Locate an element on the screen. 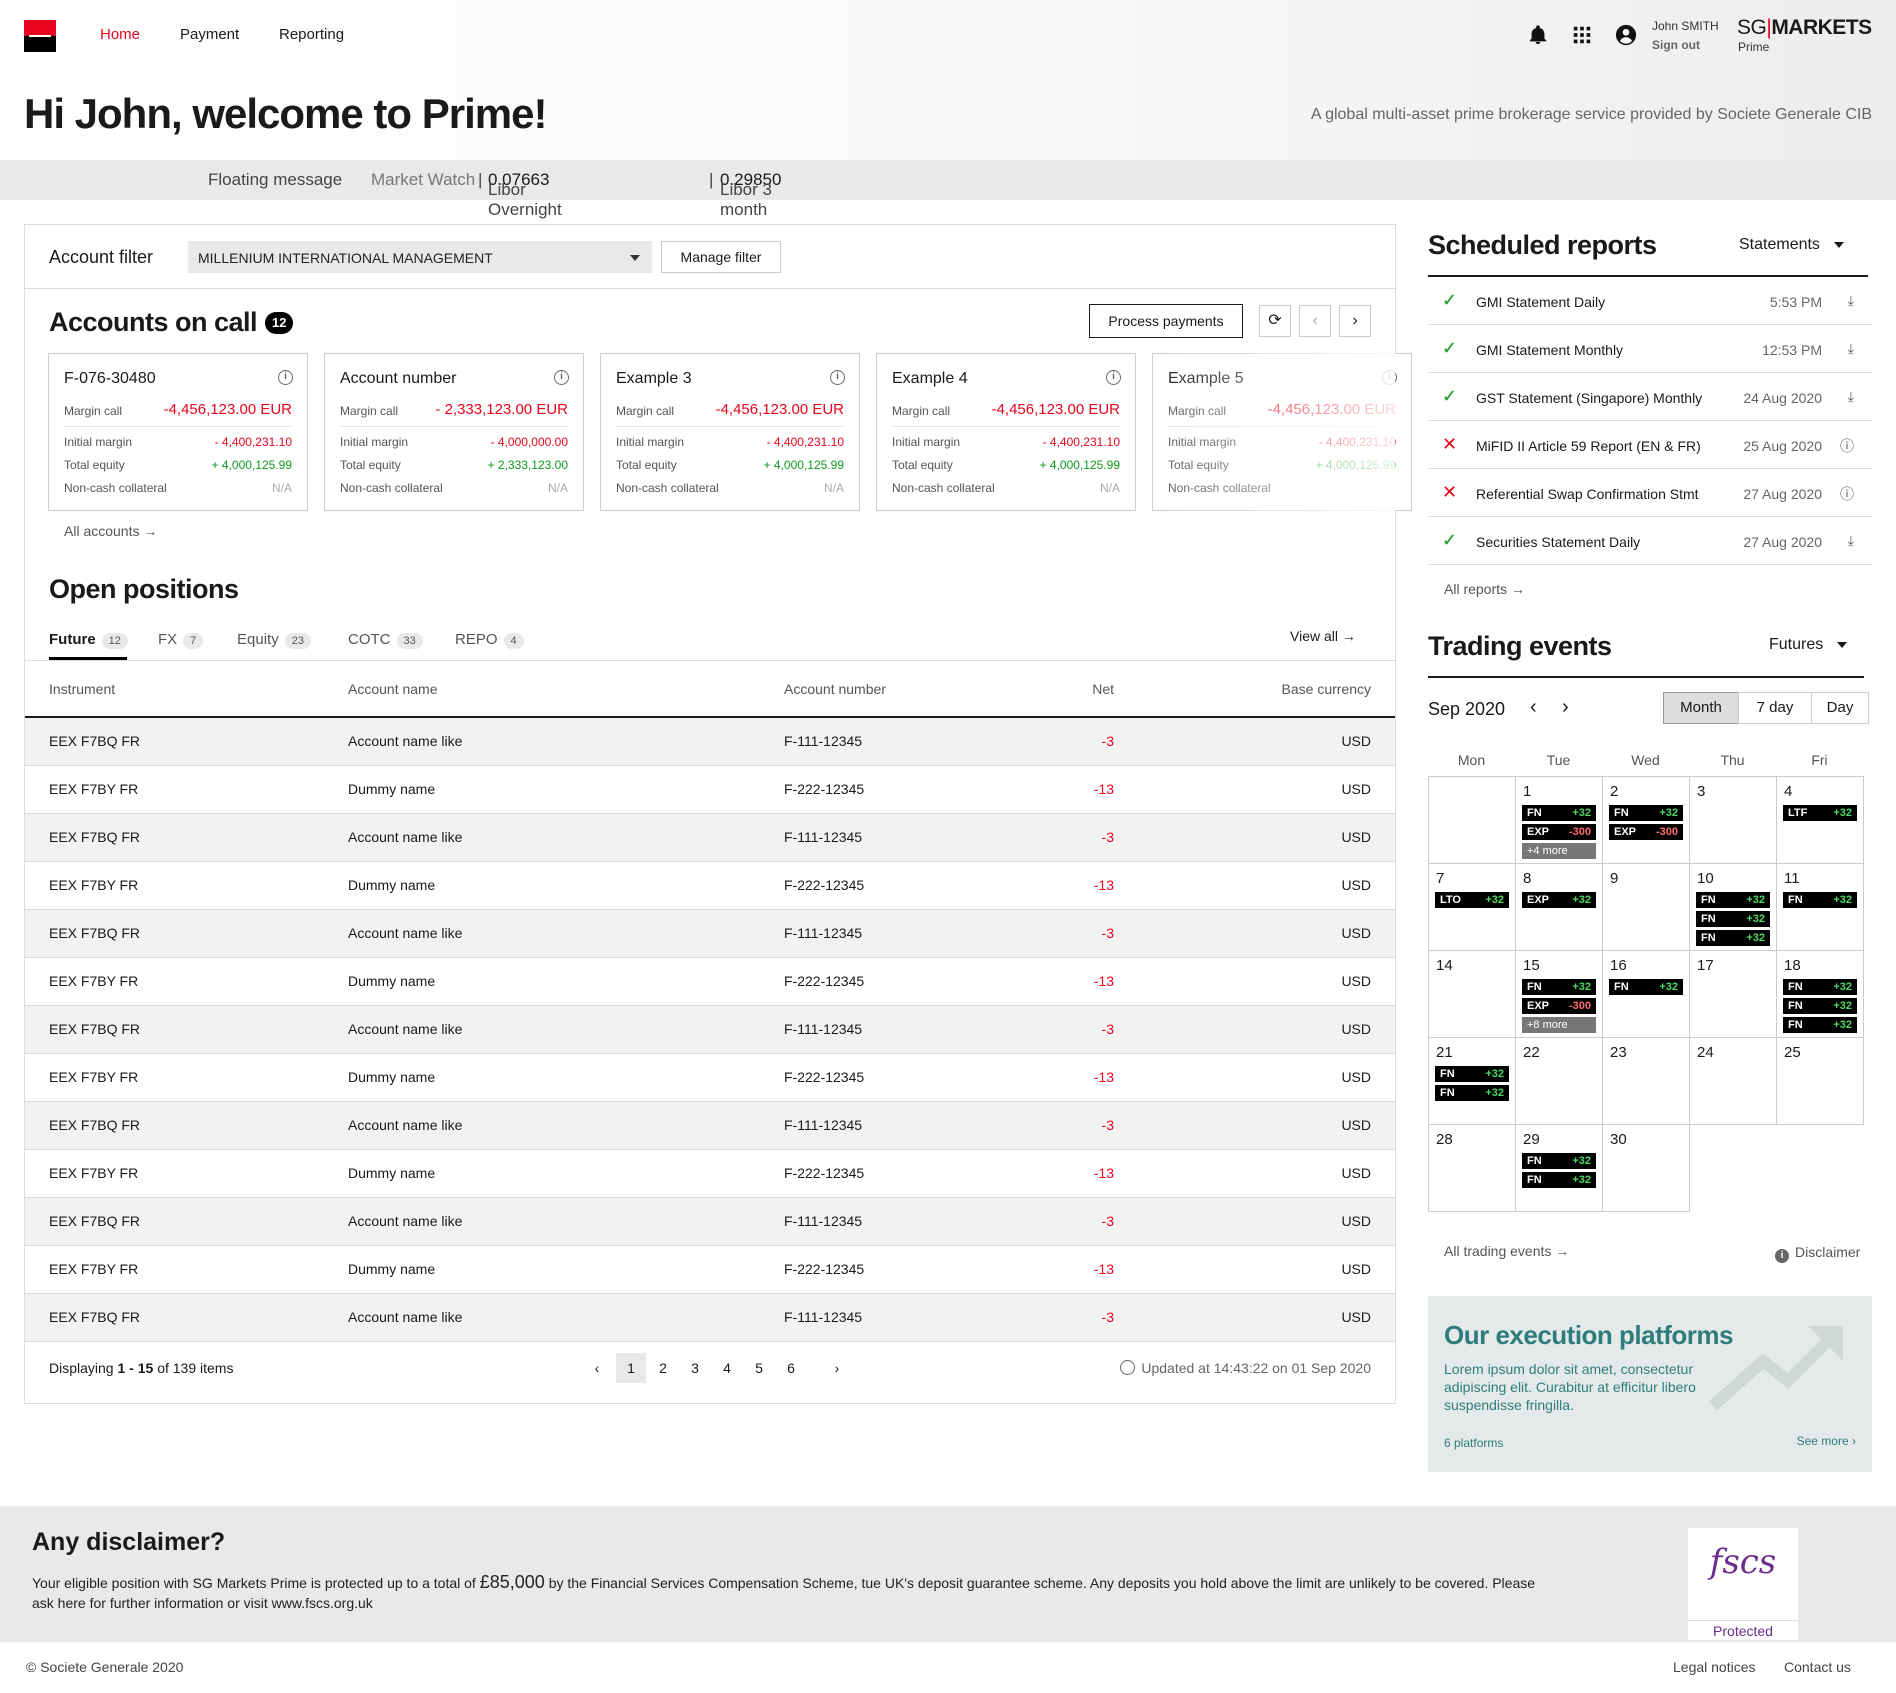 The image size is (1896, 1693). page-3-button: 3 is located at coordinates (695, 1368).